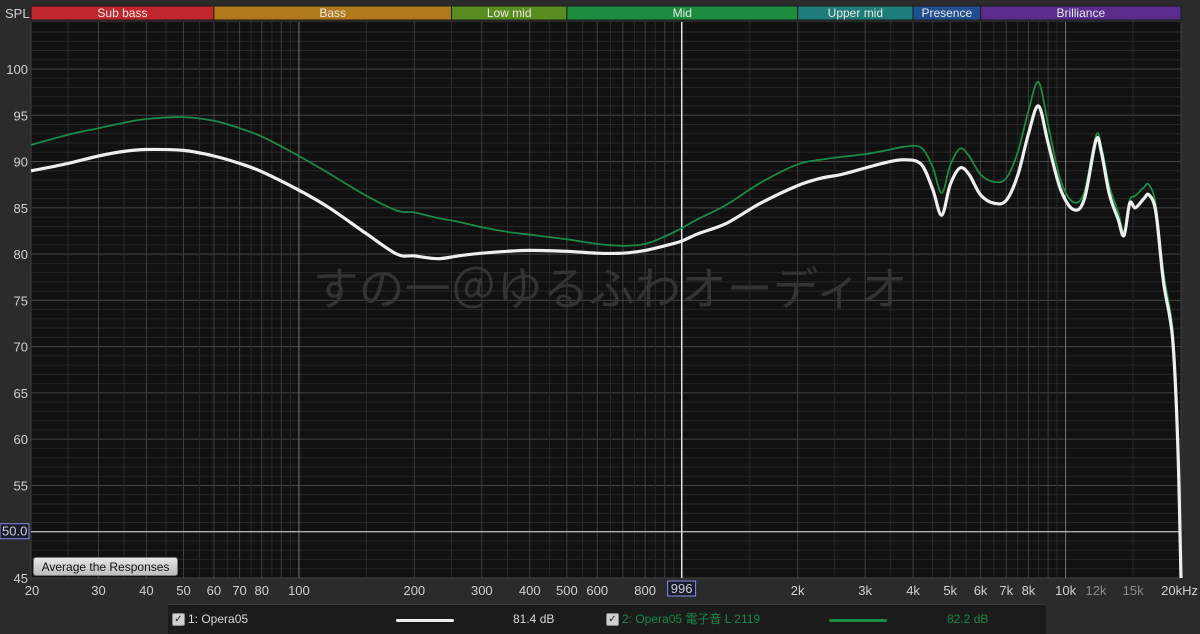 Image resolution: width=1200 pixels, height=634 pixels. Describe the element at coordinates (21, 393) in the screenshot. I see `y-tick-65: 65` at that location.